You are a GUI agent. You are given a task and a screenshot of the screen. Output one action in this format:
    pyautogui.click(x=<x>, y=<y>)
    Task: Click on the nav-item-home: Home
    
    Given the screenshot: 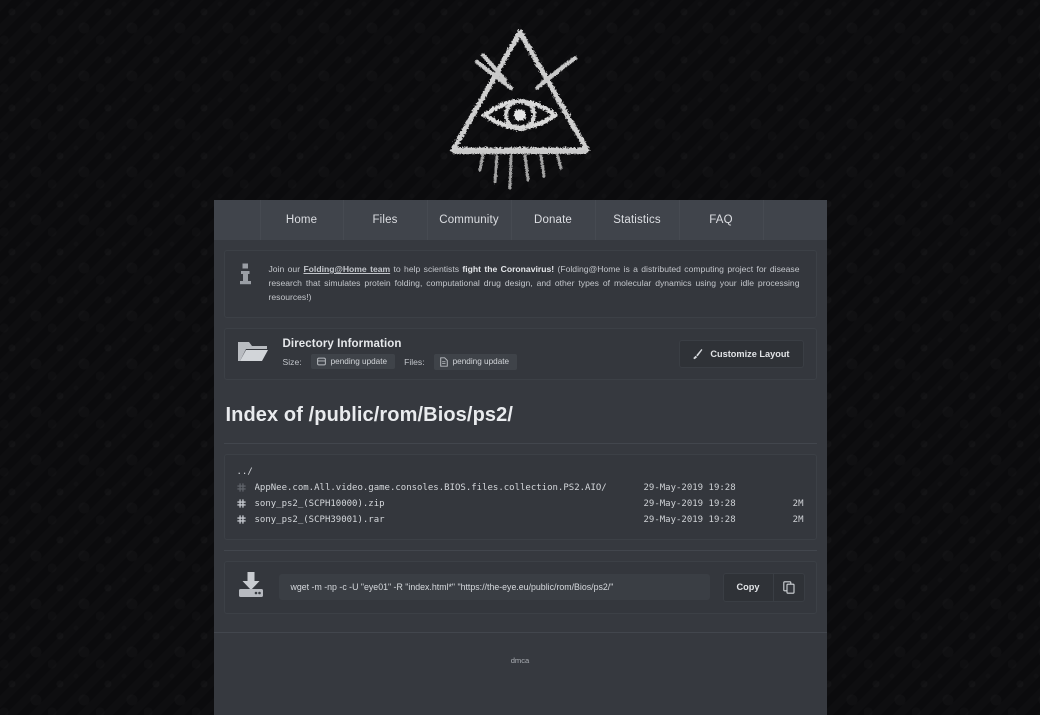 What is the action you would take?
    pyautogui.click(x=302, y=220)
    